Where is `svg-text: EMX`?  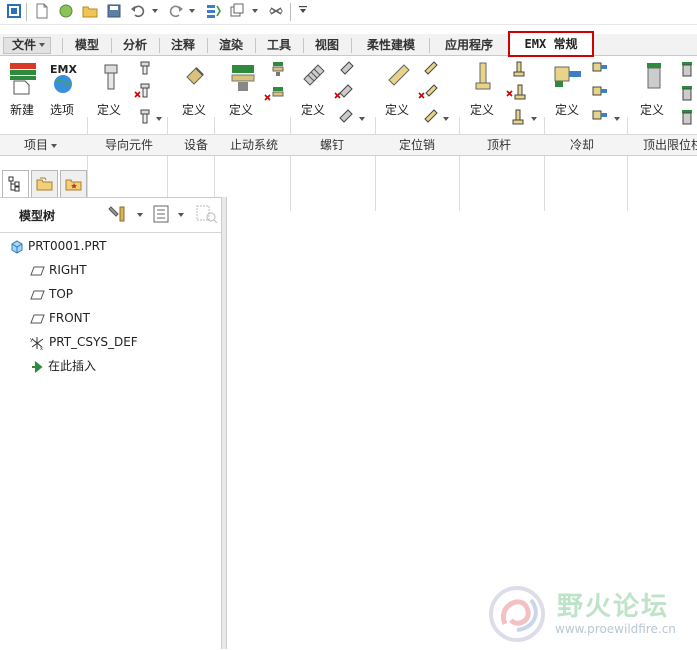 svg-text: EMX is located at coordinates (63, 69).